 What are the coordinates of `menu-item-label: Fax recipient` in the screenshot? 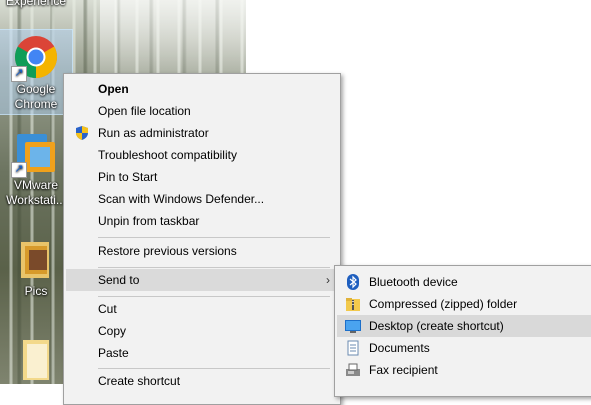 It's located at (403, 370).